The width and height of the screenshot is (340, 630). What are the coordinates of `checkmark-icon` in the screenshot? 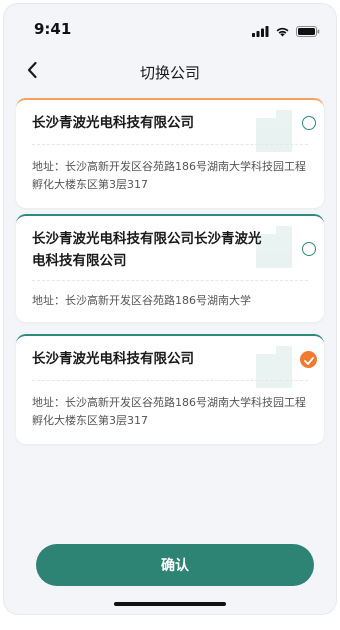 It's located at (308, 359).